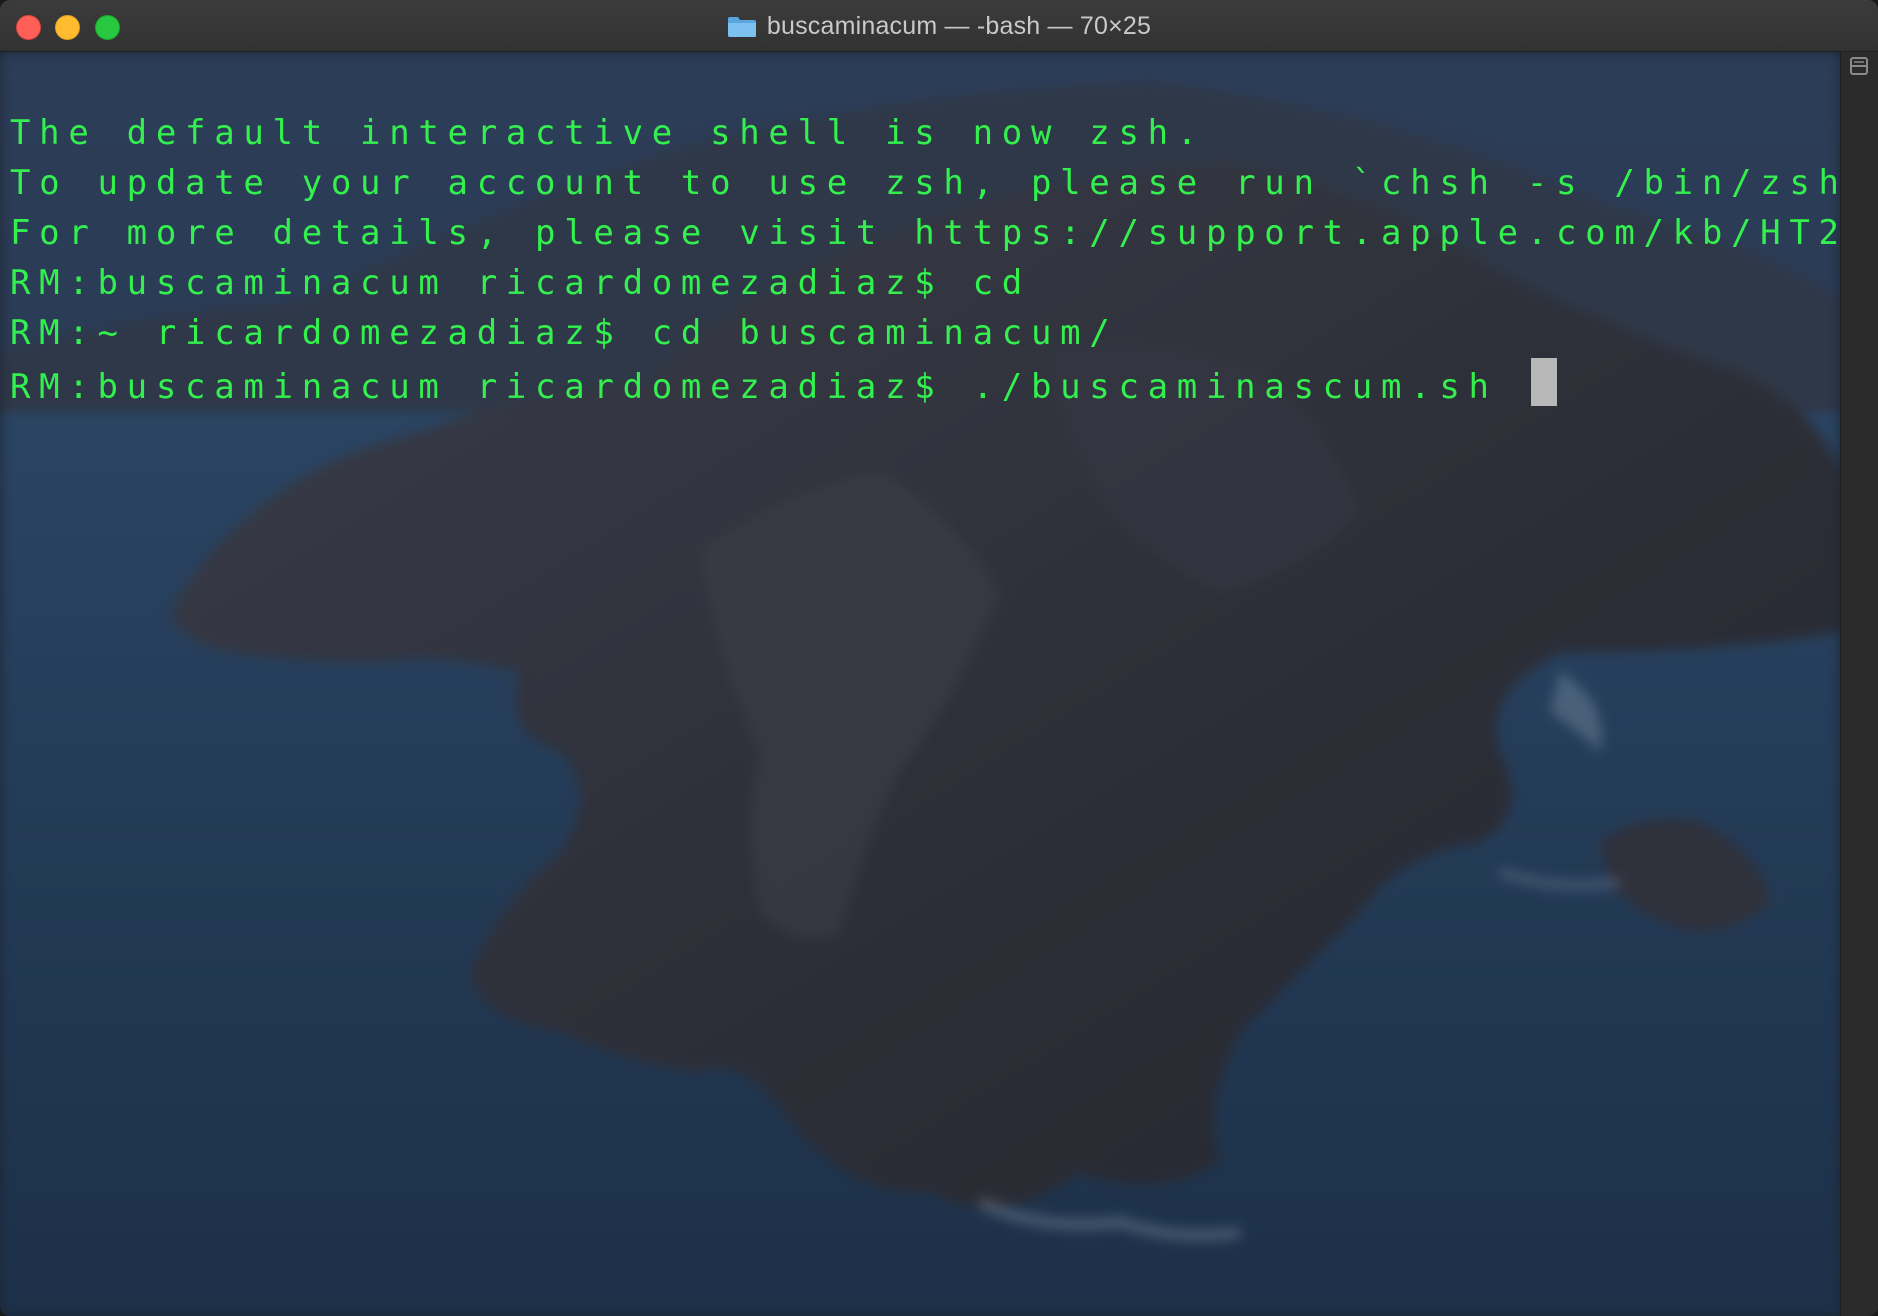  I want to click on scrollbar, so click(1859, 684).